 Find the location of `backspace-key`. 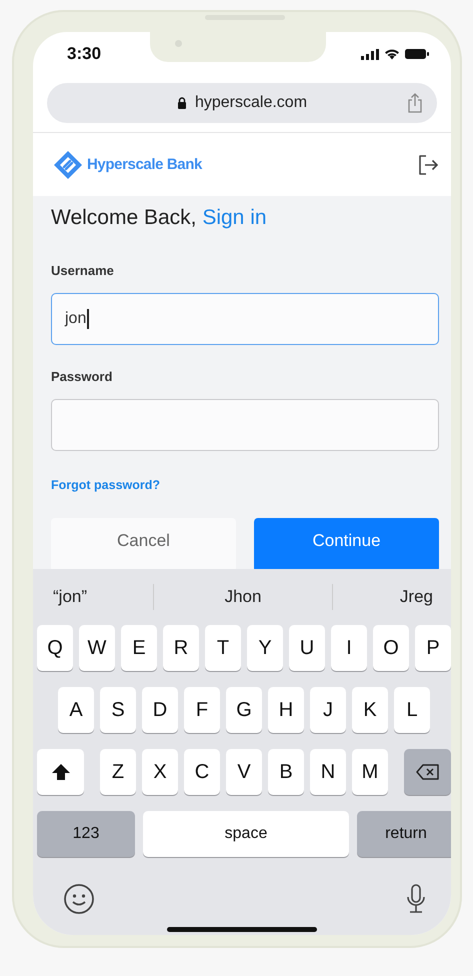

backspace-key is located at coordinates (427, 772).